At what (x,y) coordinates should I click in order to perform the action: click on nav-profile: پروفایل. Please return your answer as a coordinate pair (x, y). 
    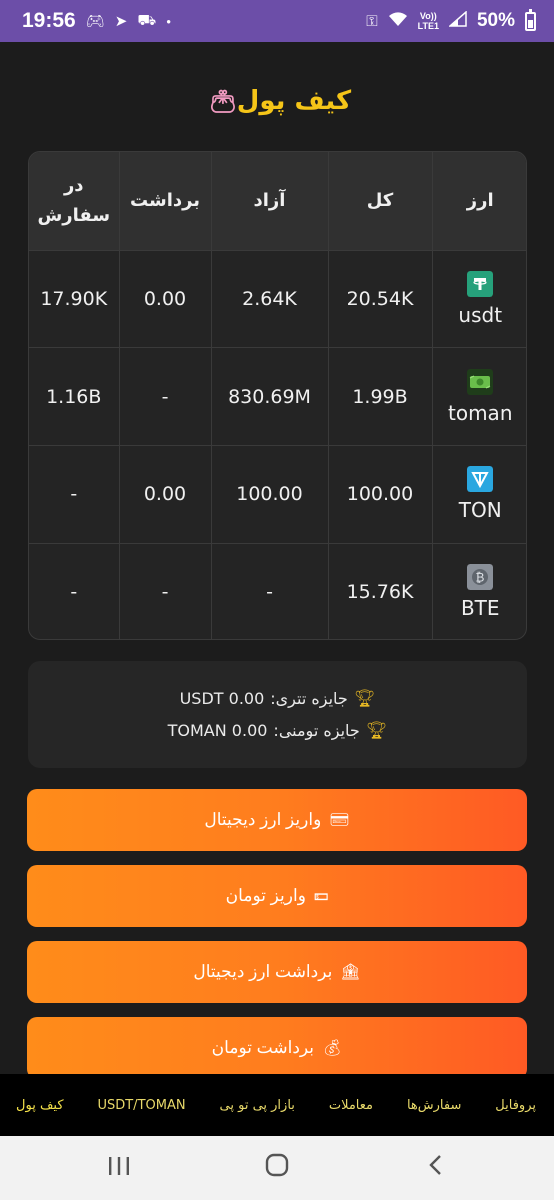
    Looking at the image, I should click on (515, 1105).